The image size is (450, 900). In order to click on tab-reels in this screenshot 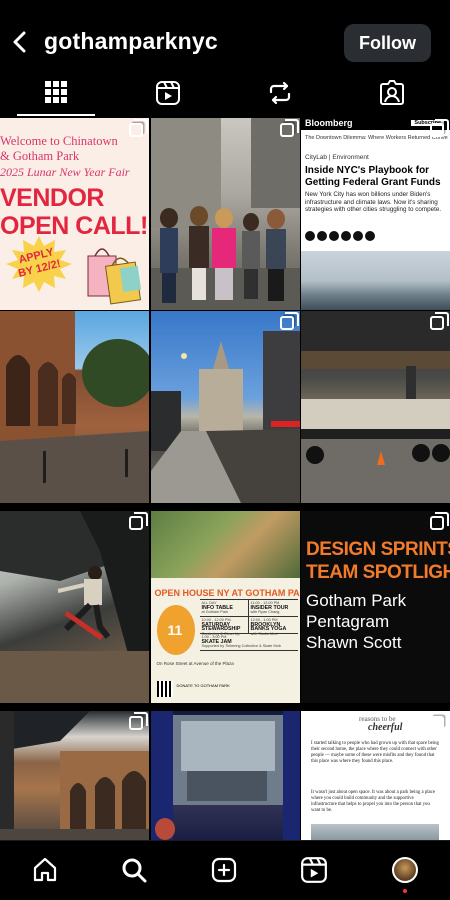, I will do `click(168, 98)`.